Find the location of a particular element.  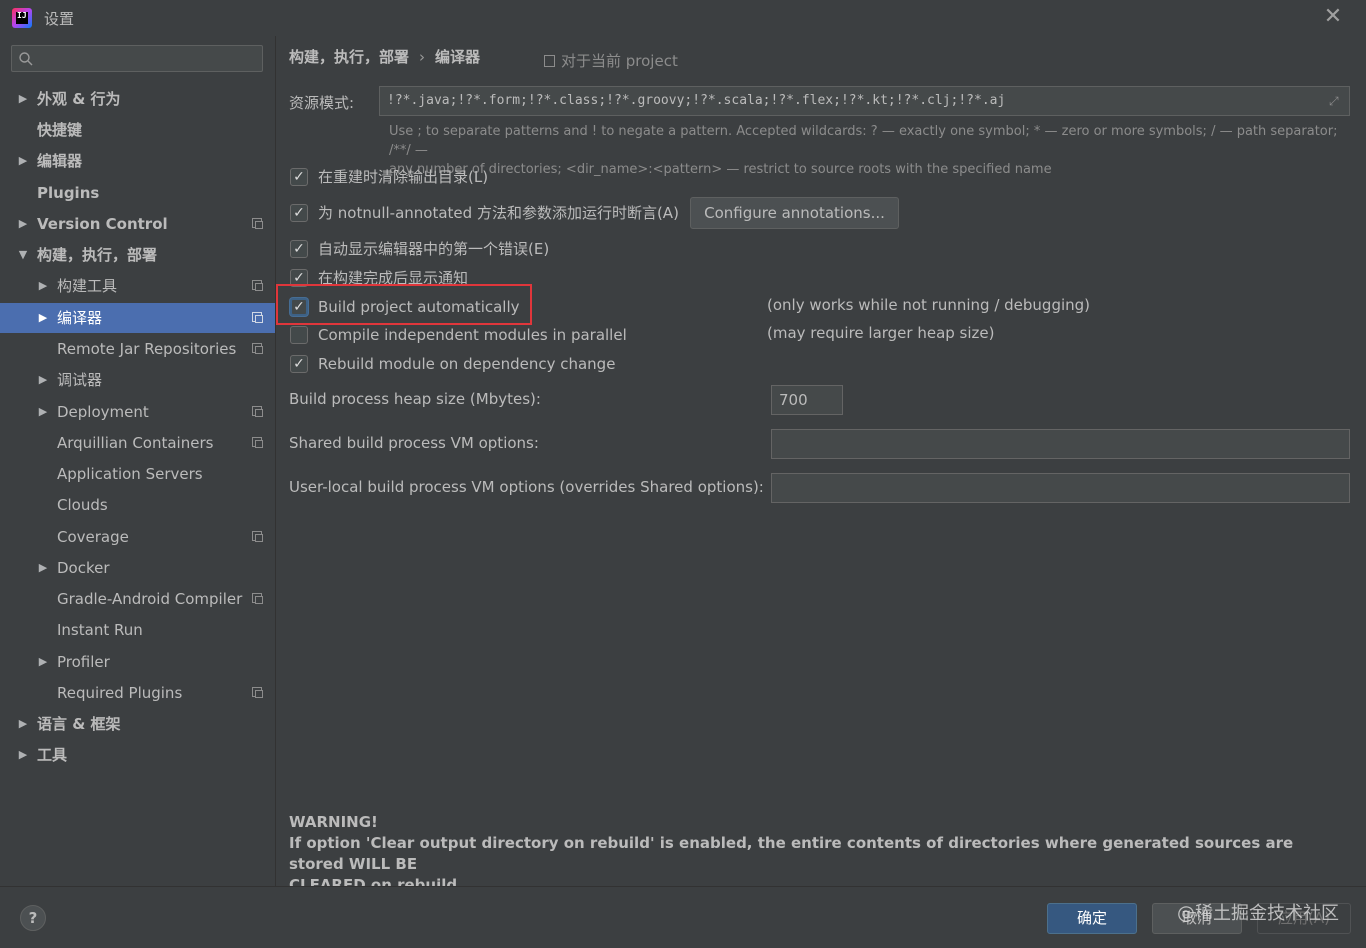

sidebar-item-label: 快捷键 is located at coordinates (60, 130).